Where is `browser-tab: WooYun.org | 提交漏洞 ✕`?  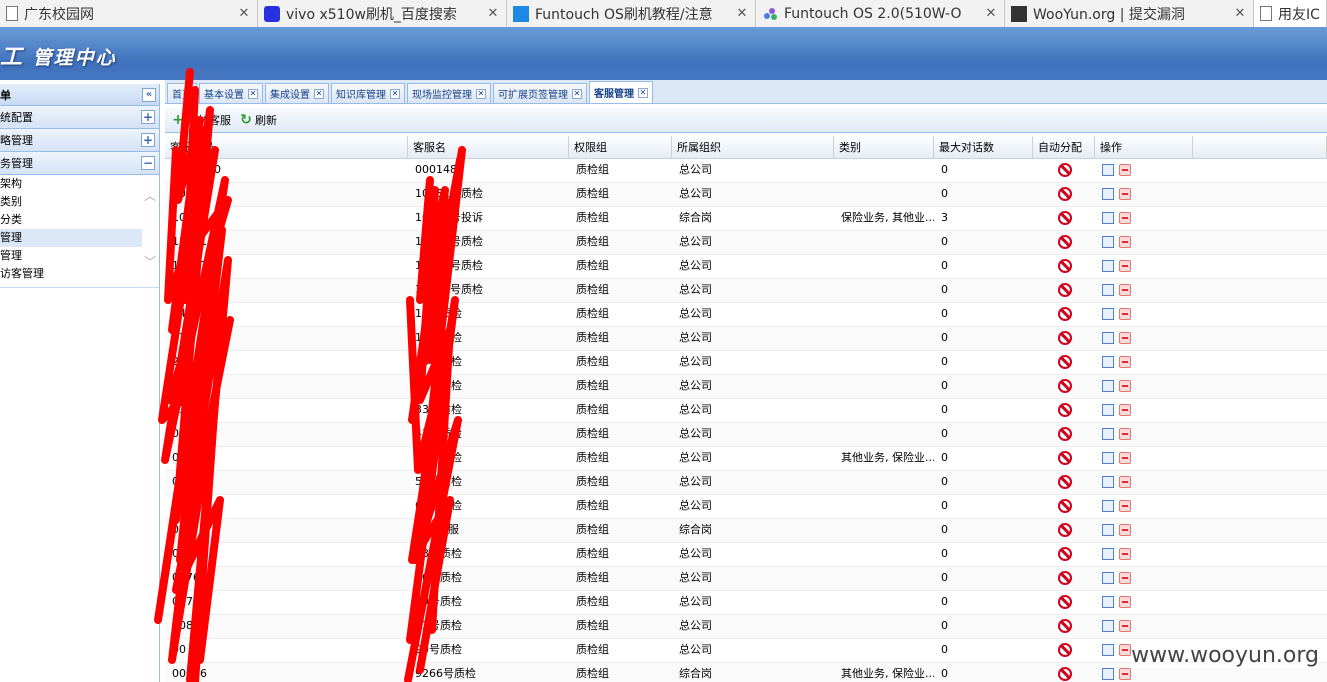 browser-tab: WooYun.org | 提交漏洞 ✕ is located at coordinates (1129, 13).